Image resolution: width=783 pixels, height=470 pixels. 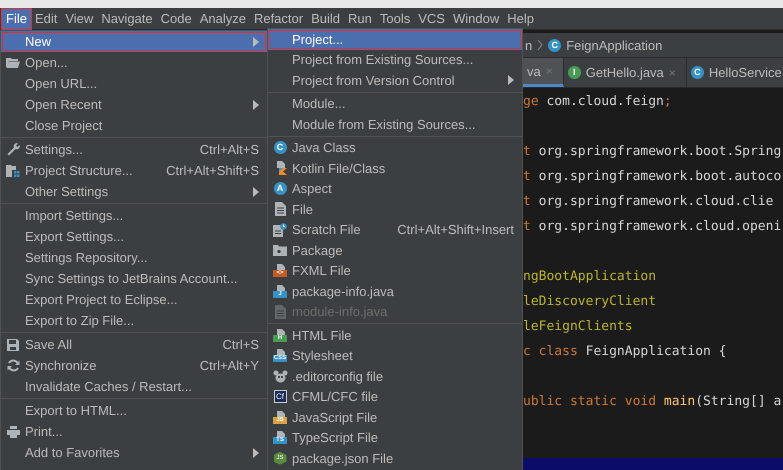 What do you see at coordinates (13, 62) in the screenshot?
I see `folder-icon` at bounding box center [13, 62].